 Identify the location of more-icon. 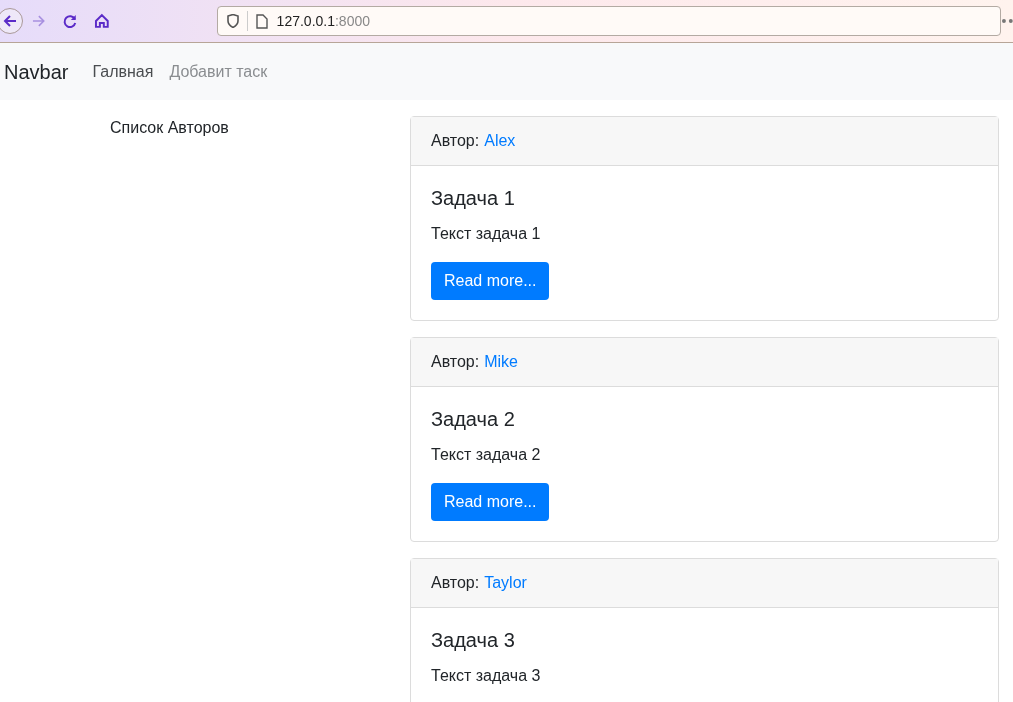
(1007, 21).